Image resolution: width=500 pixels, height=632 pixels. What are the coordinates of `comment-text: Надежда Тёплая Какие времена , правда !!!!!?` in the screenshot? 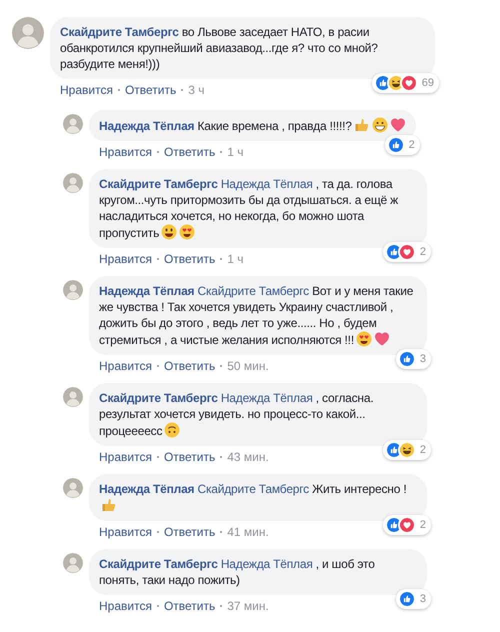 It's located at (252, 125).